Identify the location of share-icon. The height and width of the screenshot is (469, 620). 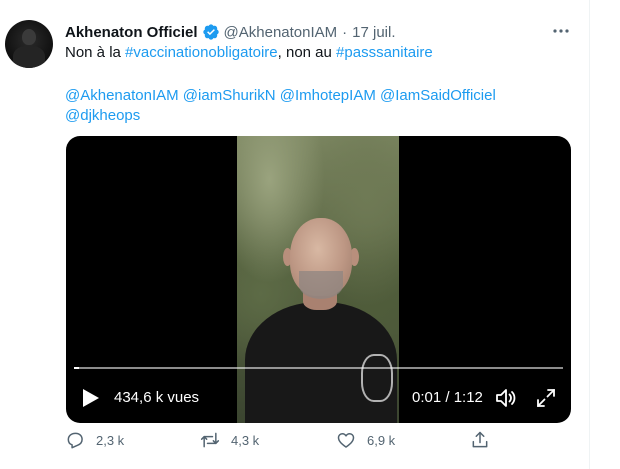
(480, 439).